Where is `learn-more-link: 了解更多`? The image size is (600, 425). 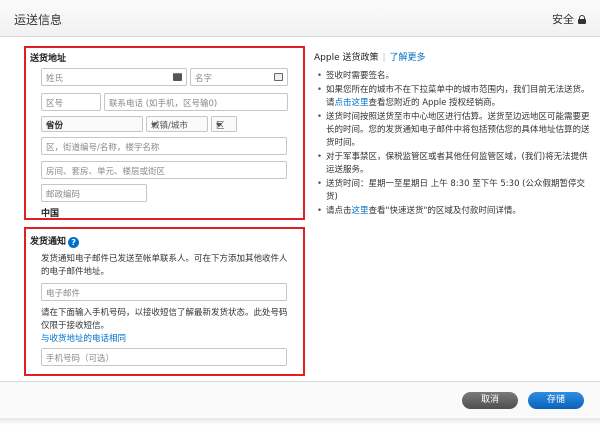 learn-more-link: 了解更多 is located at coordinates (408, 58).